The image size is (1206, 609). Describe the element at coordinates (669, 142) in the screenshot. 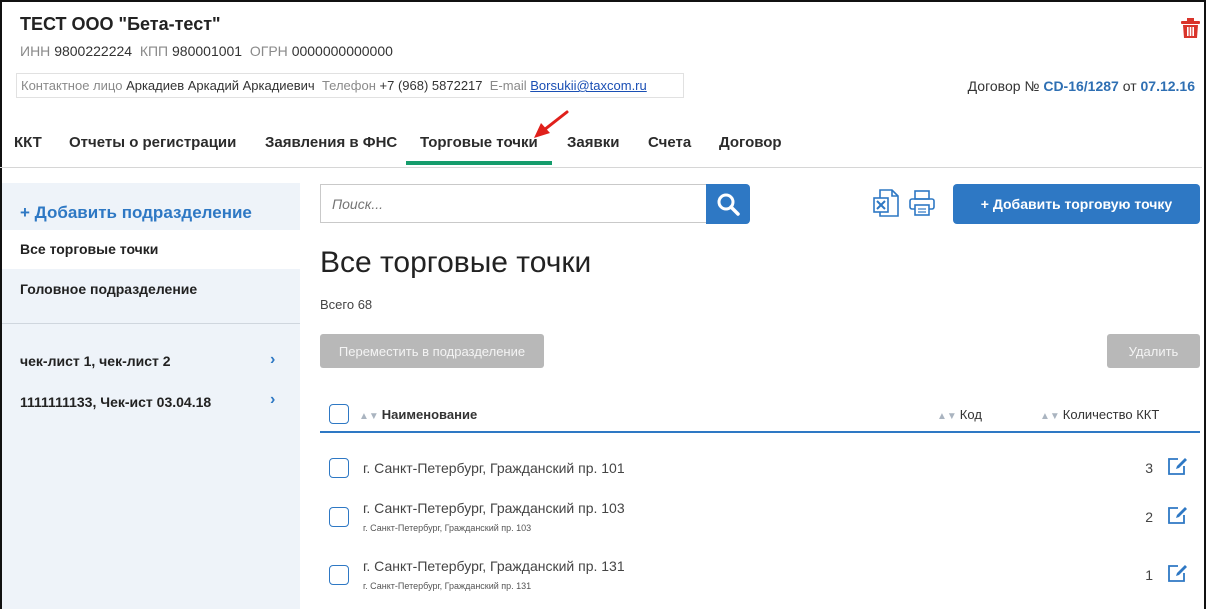

I see `tab-invoices: Счета` at that location.